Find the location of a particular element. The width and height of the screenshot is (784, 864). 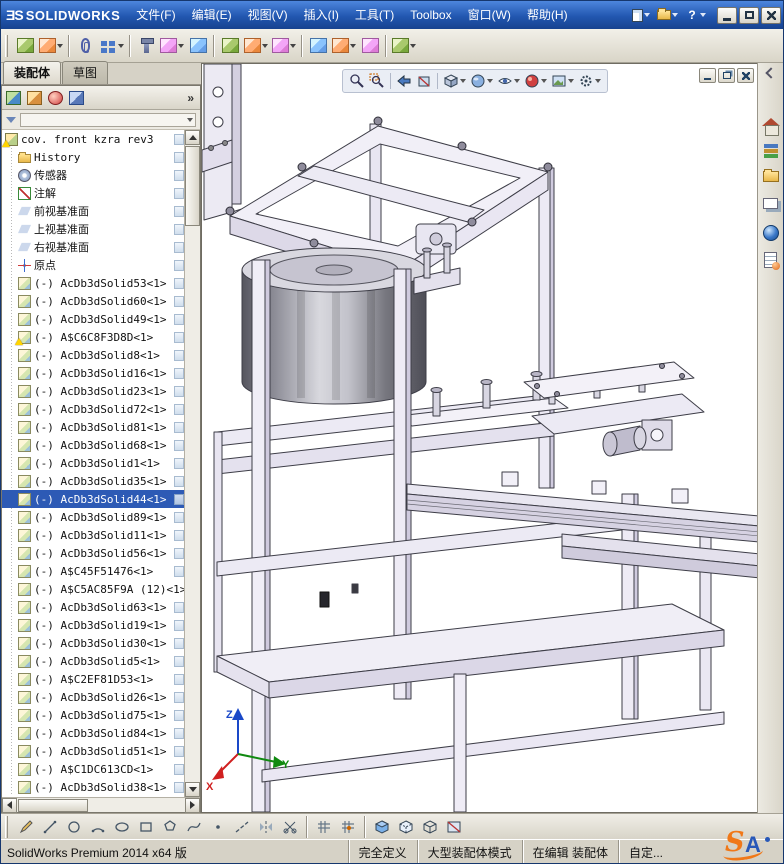

help-button: ? is located at coordinates (695, 15).